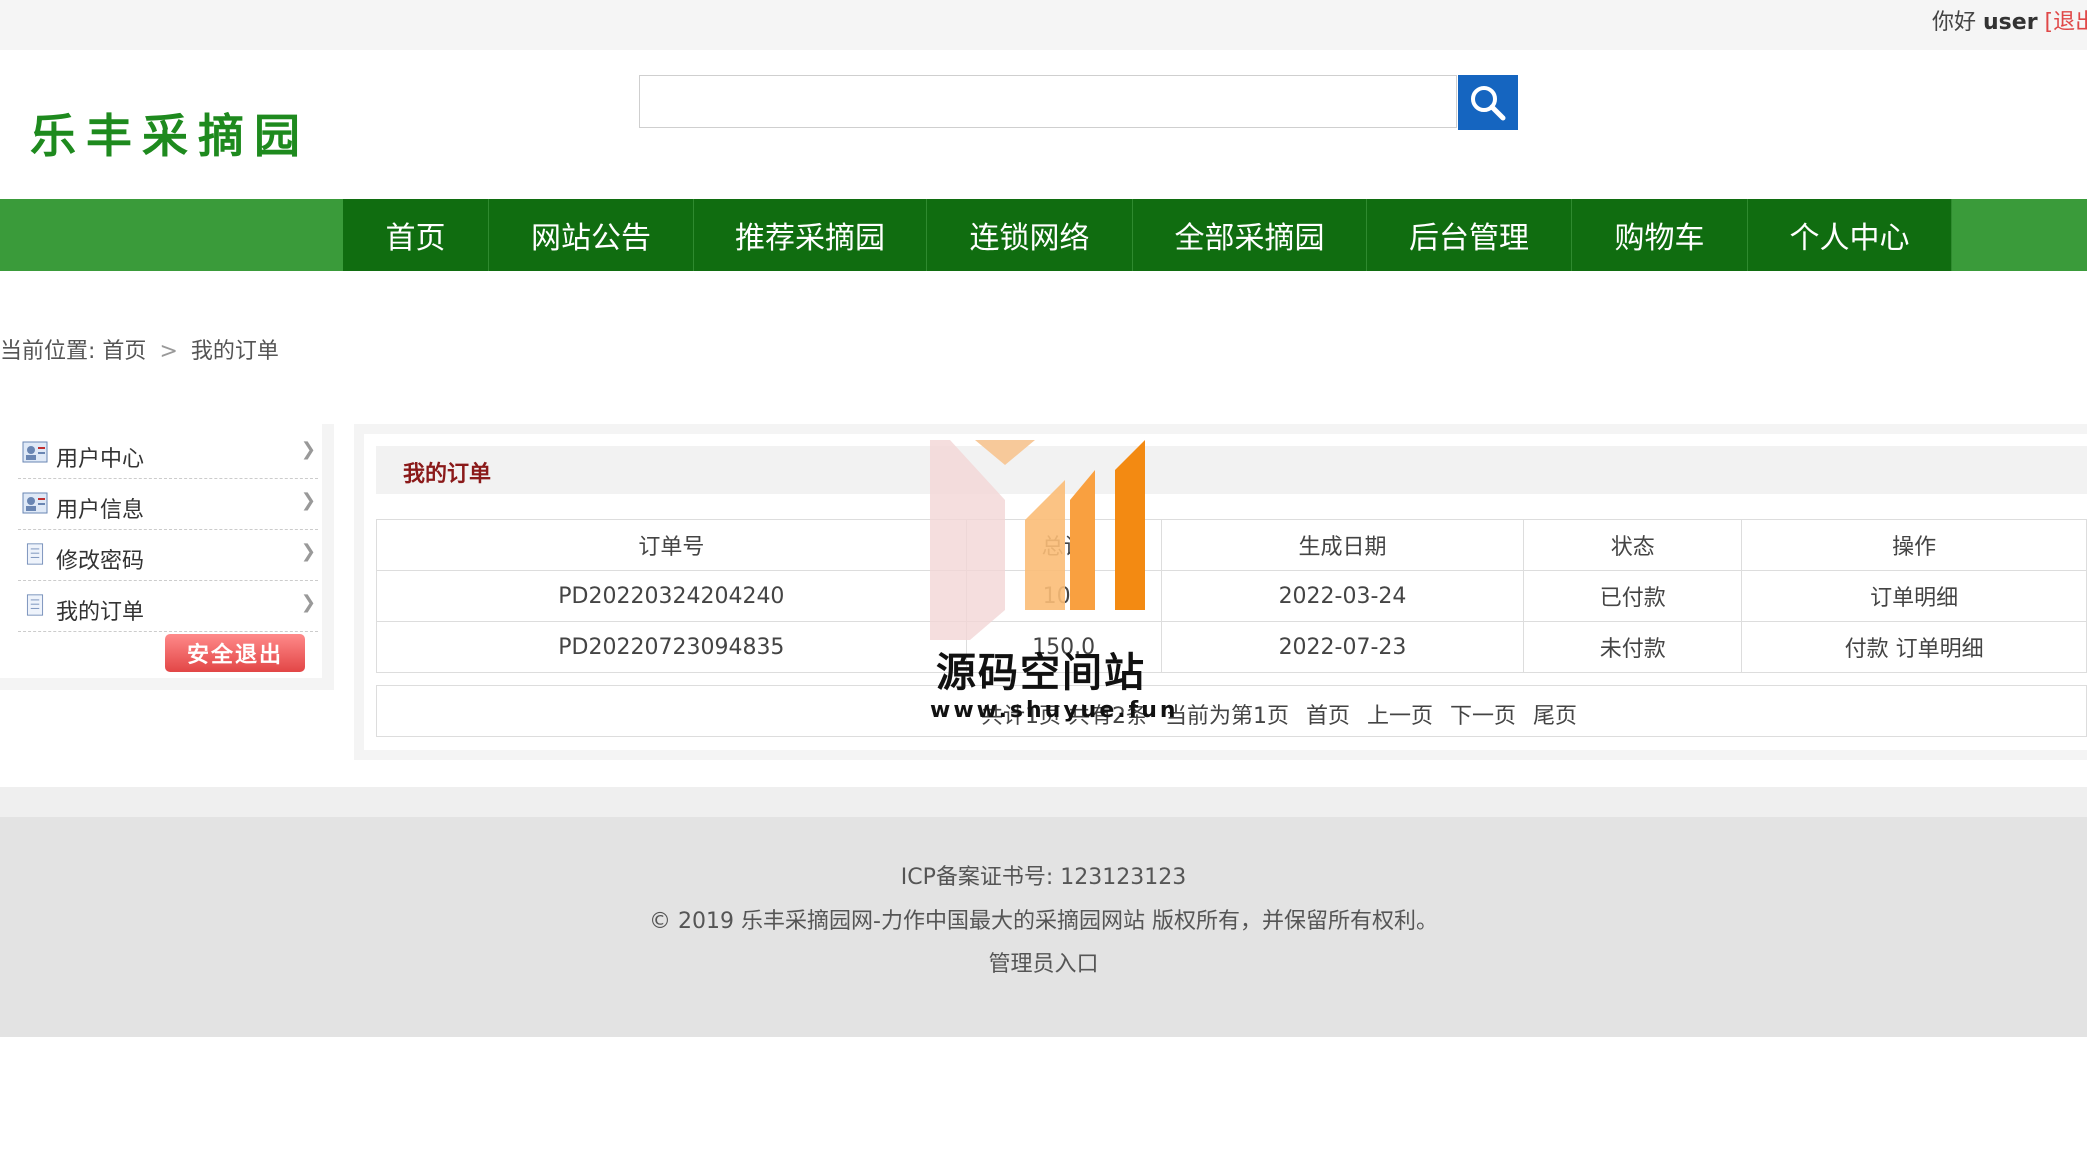  What do you see at coordinates (1850, 235) in the screenshot?
I see `nav-personal-center: 个人中心` at bounding box center [1850, 235].